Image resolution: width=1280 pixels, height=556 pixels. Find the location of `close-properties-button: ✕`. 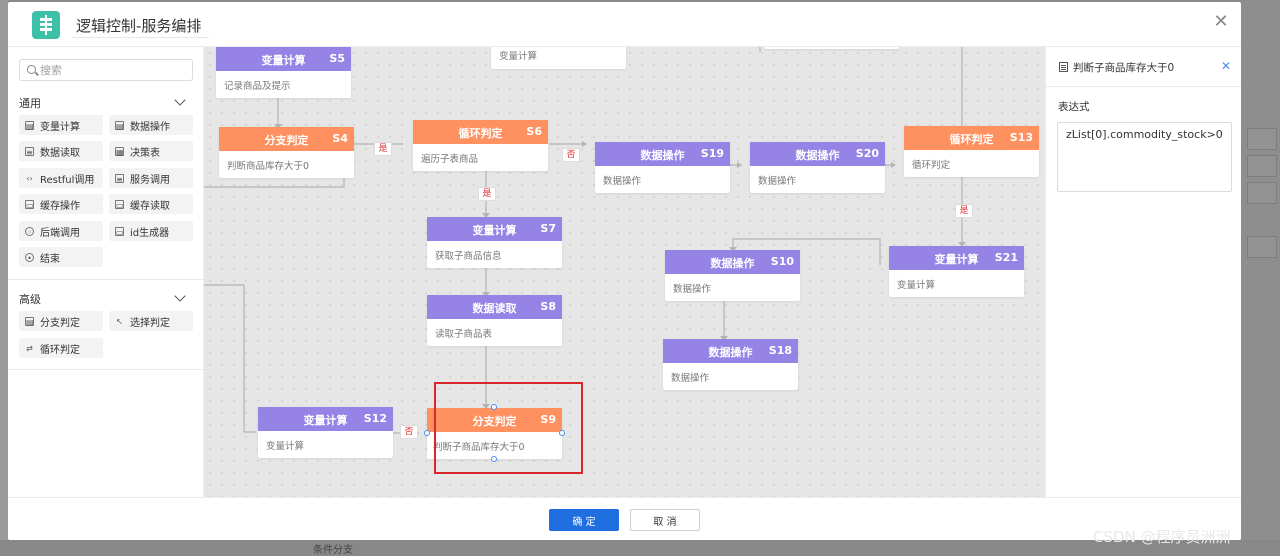

close-properties-button: ✕ is located at coordinates (1226, 66).